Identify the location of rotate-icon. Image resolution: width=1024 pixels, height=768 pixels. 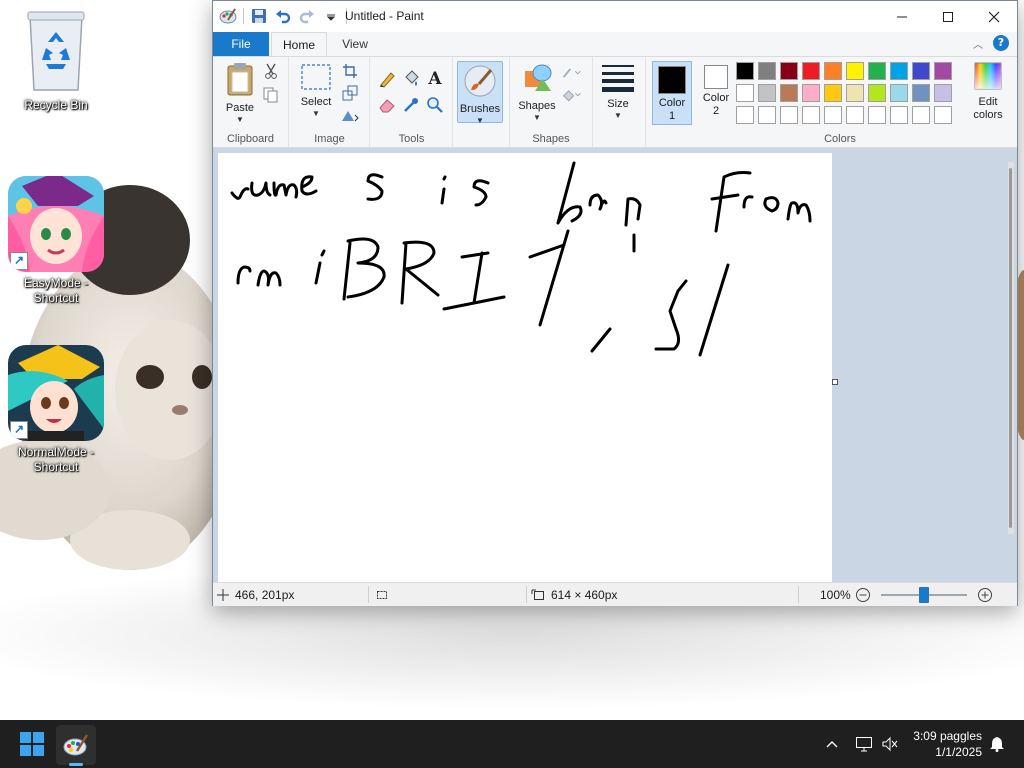
(350, 115).